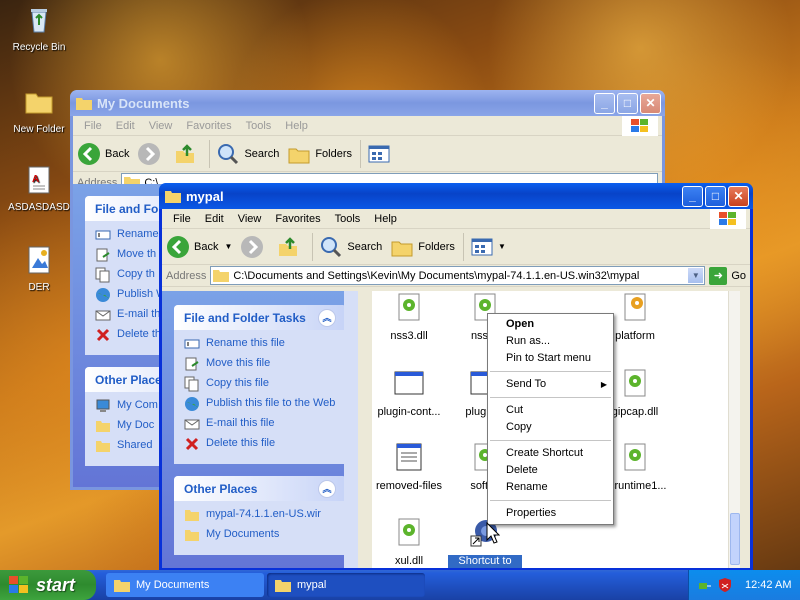  What do you see at coordinates (485, 561) in the screenshot?
I see `file-label: Shortcut to mypal` at bounding box center [485, 561].